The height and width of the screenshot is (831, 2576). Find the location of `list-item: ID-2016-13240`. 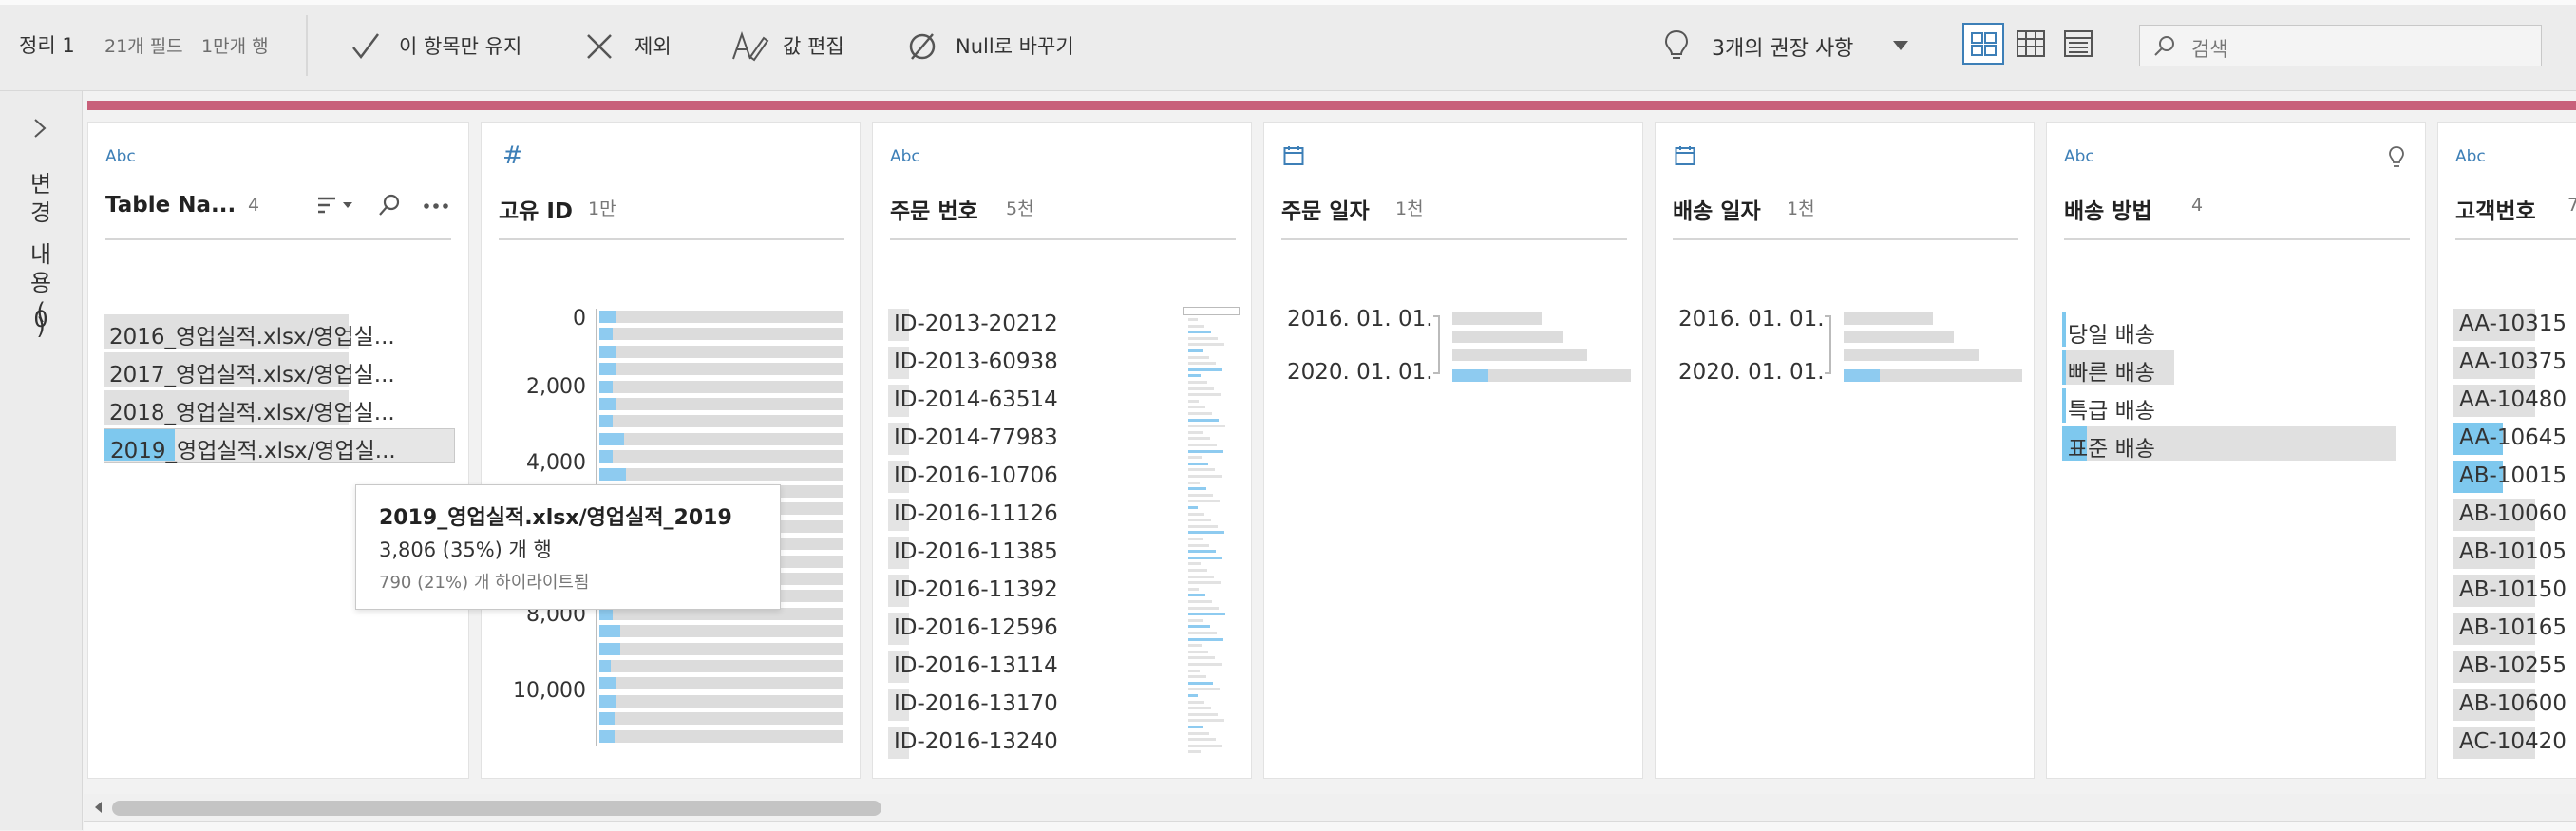

list-item: ID-2016-13240 is located at coordinates (1007, 743).